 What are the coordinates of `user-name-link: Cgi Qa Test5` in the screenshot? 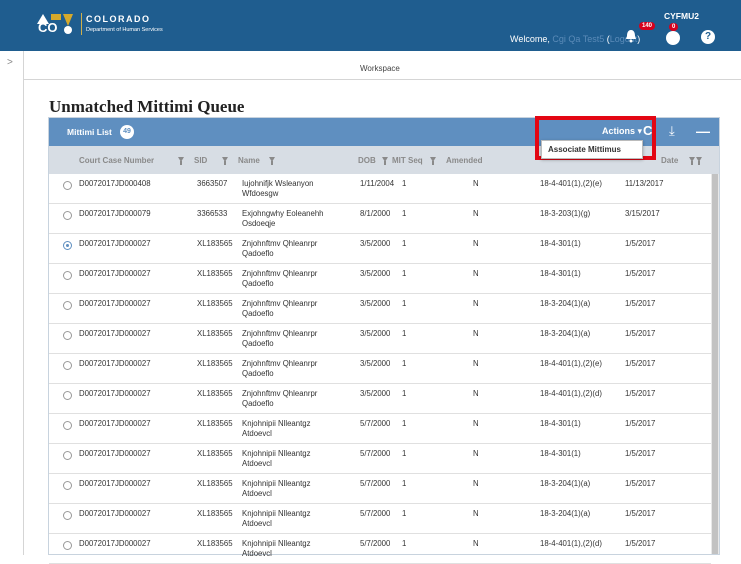 It's located at (578, 39).